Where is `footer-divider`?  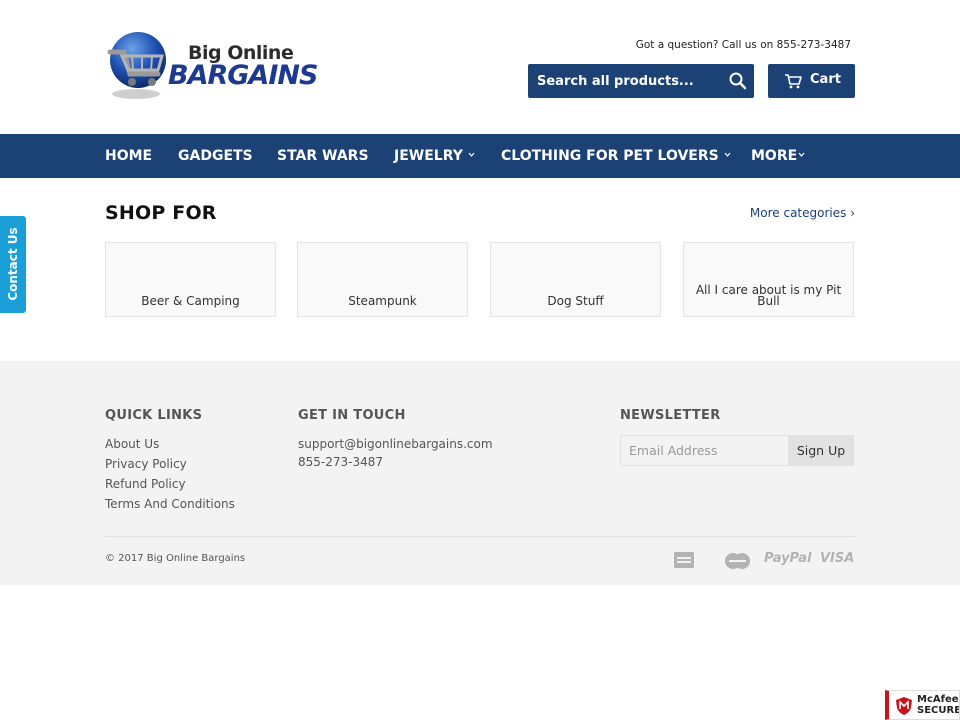 footer-divider is located at coordinates (480, 536).